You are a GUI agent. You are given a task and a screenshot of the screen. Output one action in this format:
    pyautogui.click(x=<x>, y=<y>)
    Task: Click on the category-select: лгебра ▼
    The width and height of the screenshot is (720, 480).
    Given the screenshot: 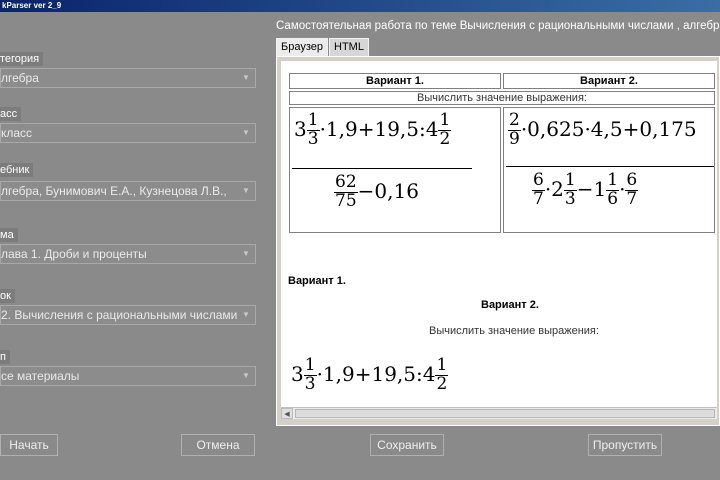 What is the action you would take?
    pyautogui.click(x=128, y=78)
    